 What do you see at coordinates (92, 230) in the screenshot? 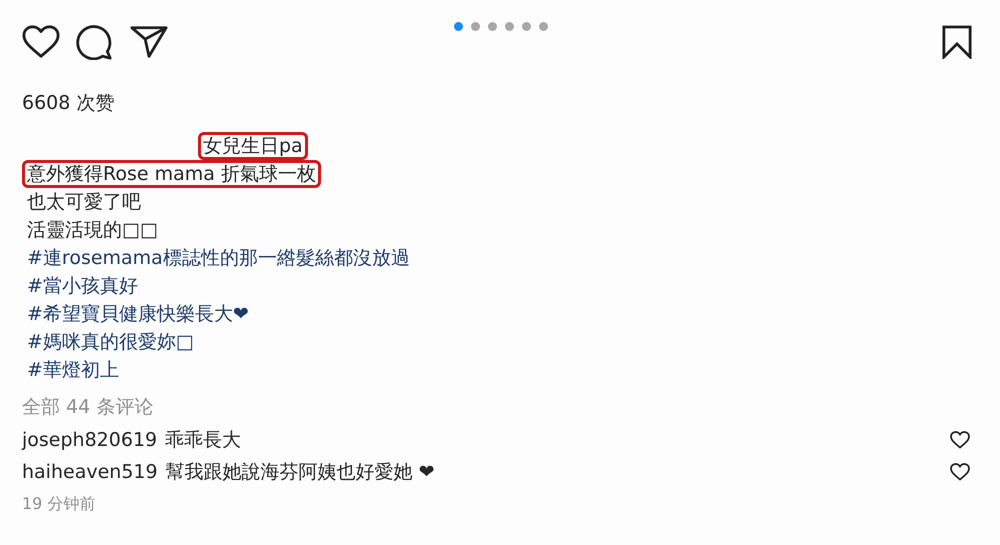
I see `caption-line: 活靈活現的□□` at bounding box center [92, 230].